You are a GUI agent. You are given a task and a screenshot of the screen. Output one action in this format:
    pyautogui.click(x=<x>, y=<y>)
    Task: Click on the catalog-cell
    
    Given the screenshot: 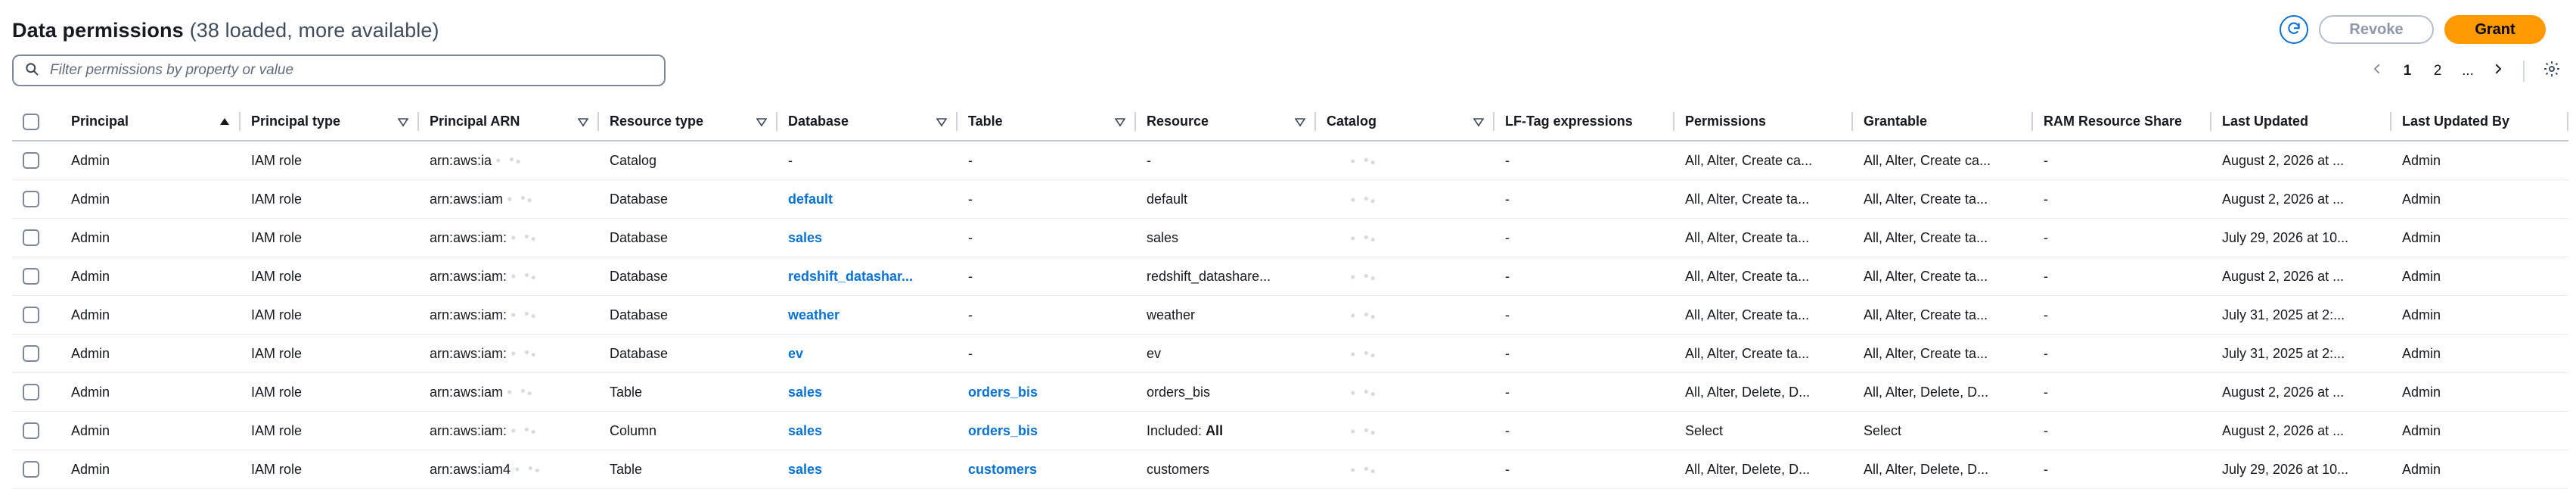 What is the action you would take?
    pyautogui.click(x=1405, y=276)
    